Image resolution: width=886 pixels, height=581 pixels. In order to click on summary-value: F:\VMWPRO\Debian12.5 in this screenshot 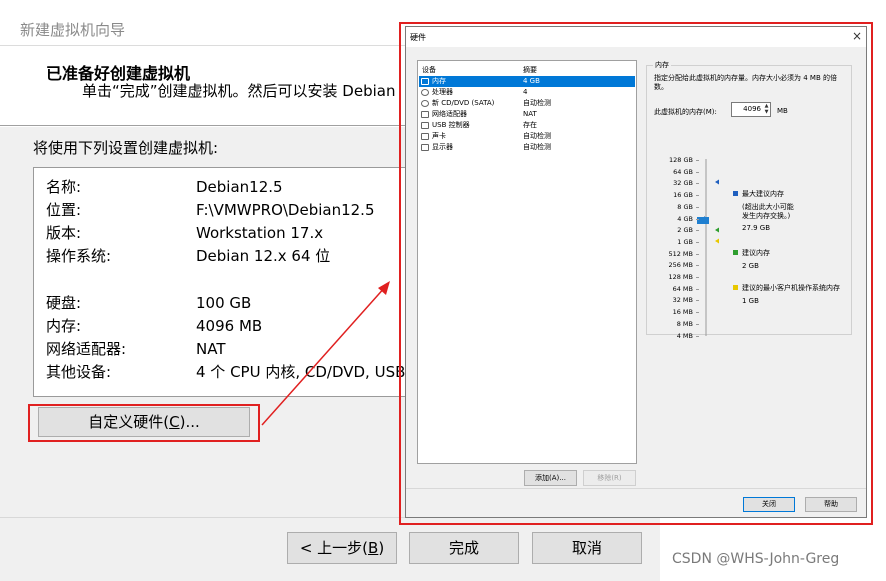, I will do `click(285, 210)`.